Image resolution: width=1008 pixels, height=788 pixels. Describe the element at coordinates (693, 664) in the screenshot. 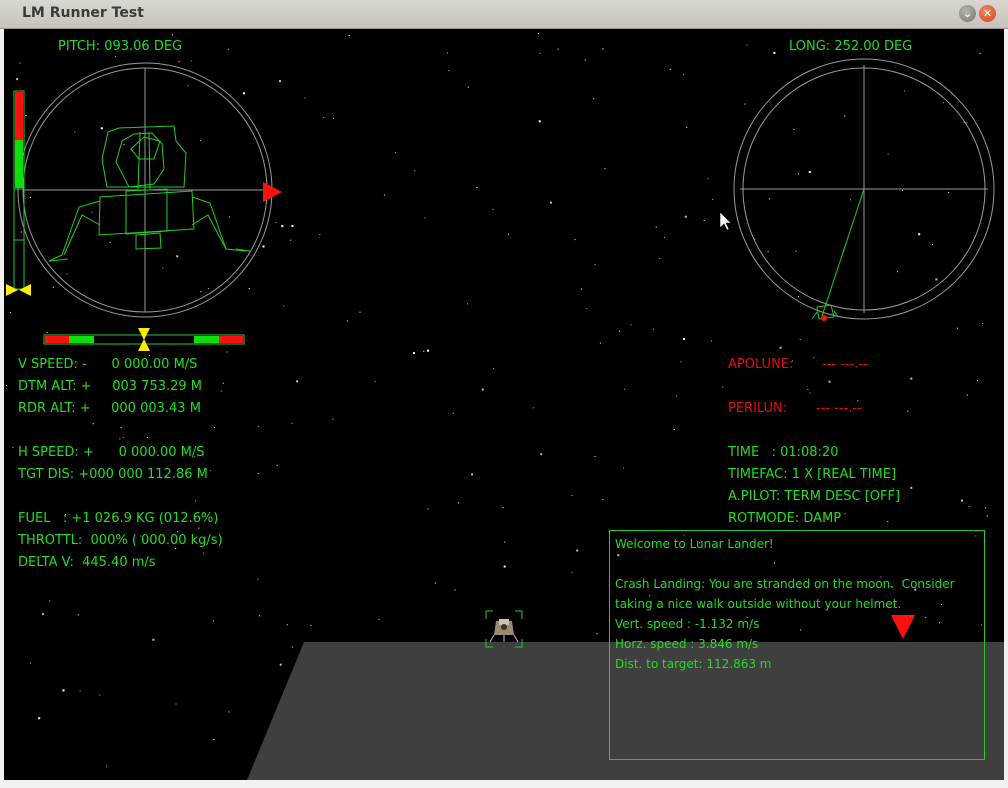

I see `message-dist-target: Dist. to target: 112.863 m` at that location.